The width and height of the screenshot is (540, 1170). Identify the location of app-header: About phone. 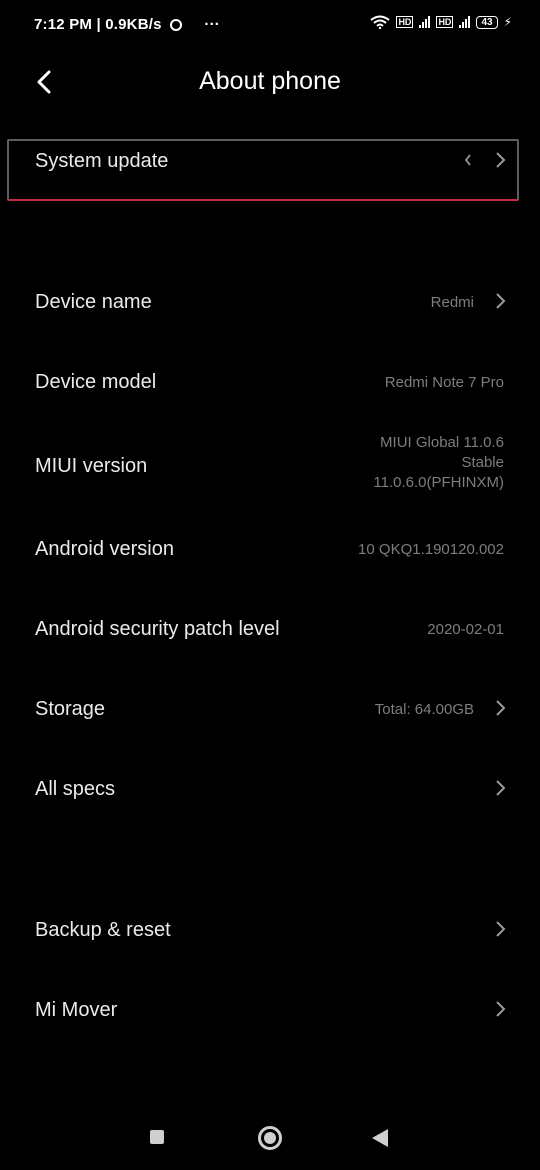
(270, 82).